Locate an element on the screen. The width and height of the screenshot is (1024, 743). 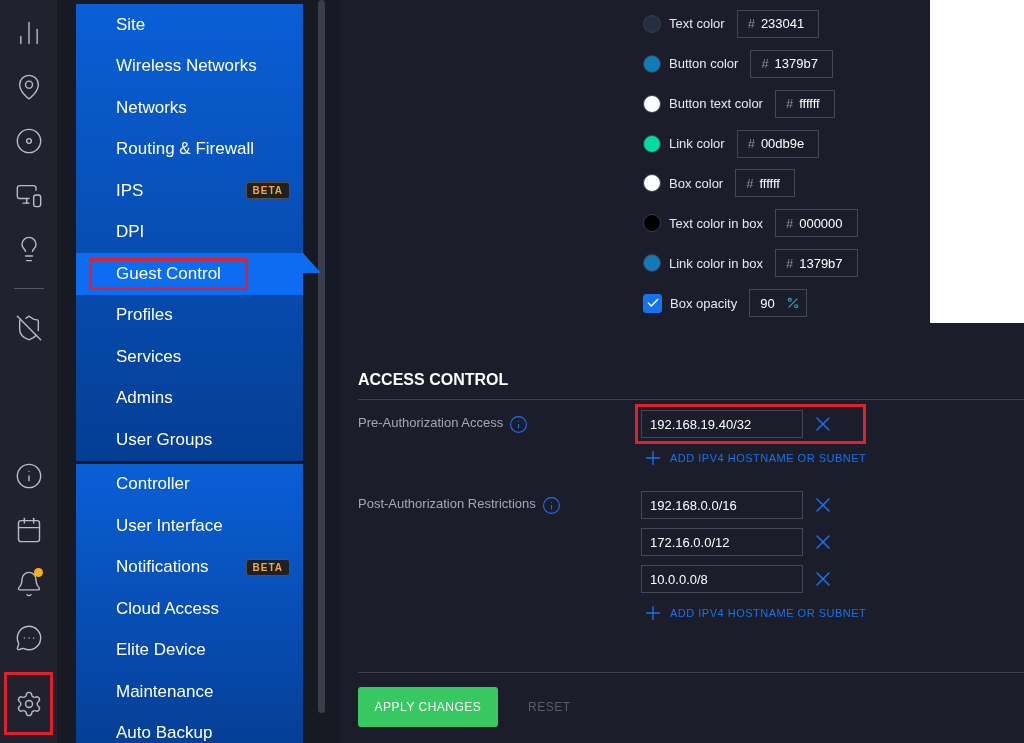
field-label: Button color is located at coordinates (704, 64).